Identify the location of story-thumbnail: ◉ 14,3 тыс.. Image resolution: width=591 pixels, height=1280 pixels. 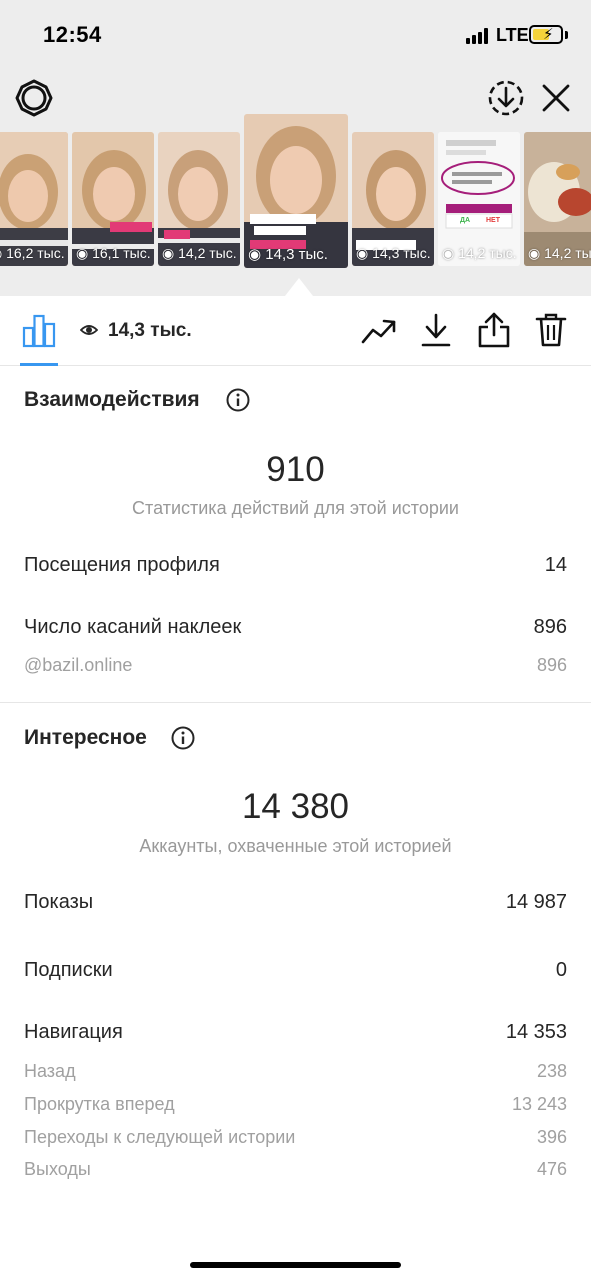
(393, 199).